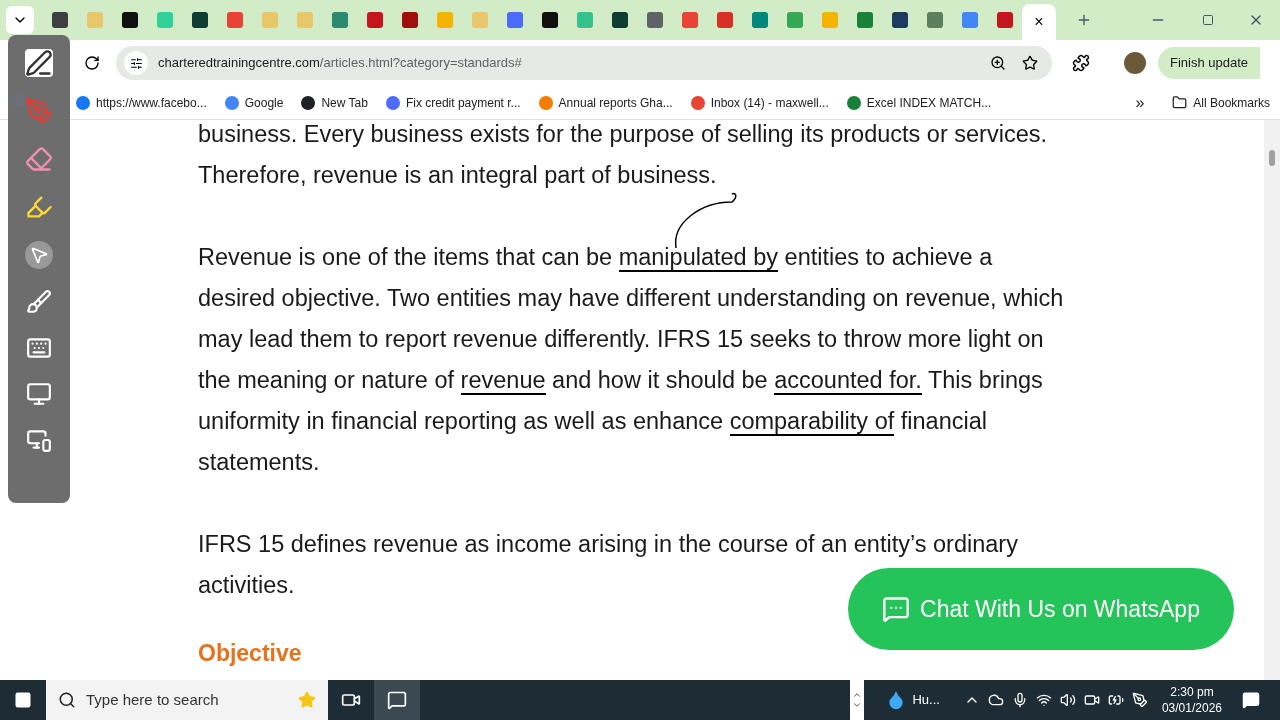 Image resolution: width=1280 pixels, height=720 pixels. What do you see at coordinates (1191, 708) in the screenshot?
I see `clock-date: 03/01/2026` at bounding box center [1191, 708].